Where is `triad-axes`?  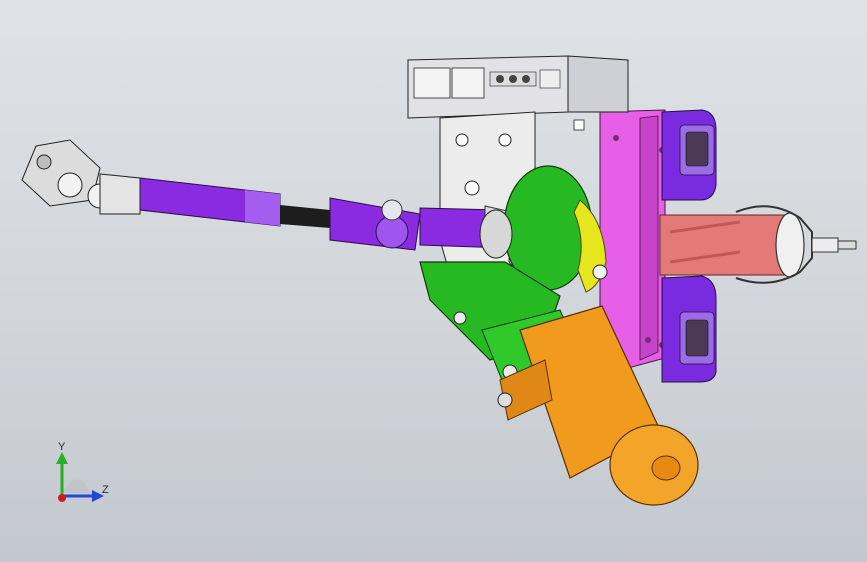 triad-axes is located at coordinates (80, 477).